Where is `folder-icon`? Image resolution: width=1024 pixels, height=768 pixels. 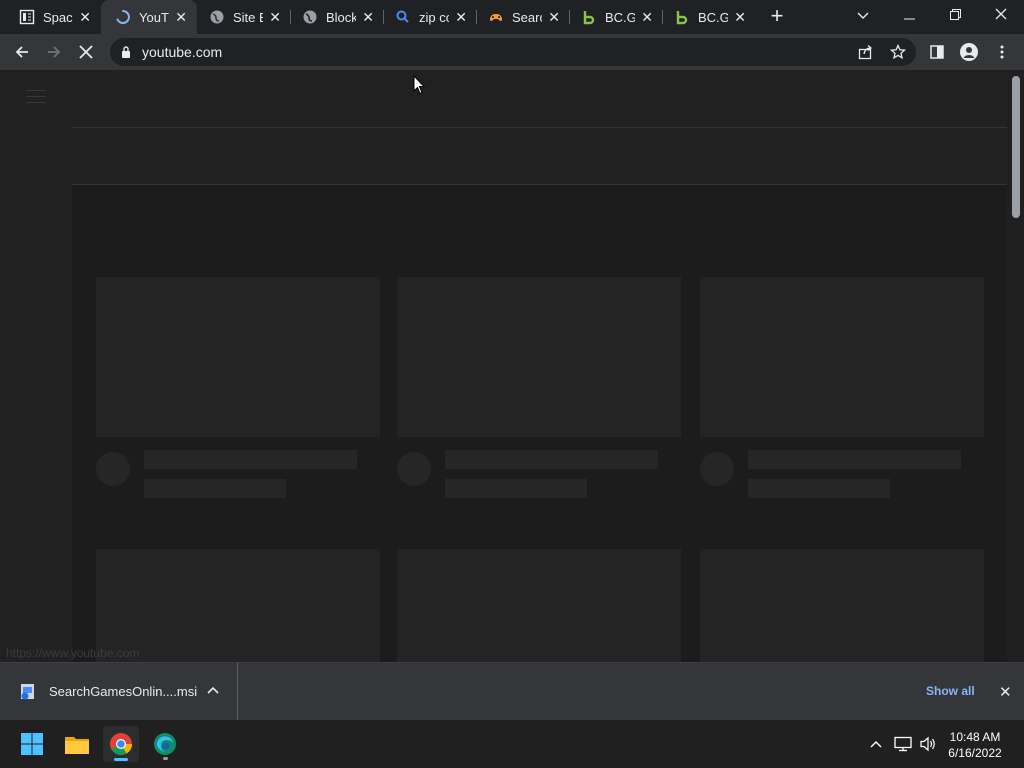 folder-icon is located at coordinates (77, 745).